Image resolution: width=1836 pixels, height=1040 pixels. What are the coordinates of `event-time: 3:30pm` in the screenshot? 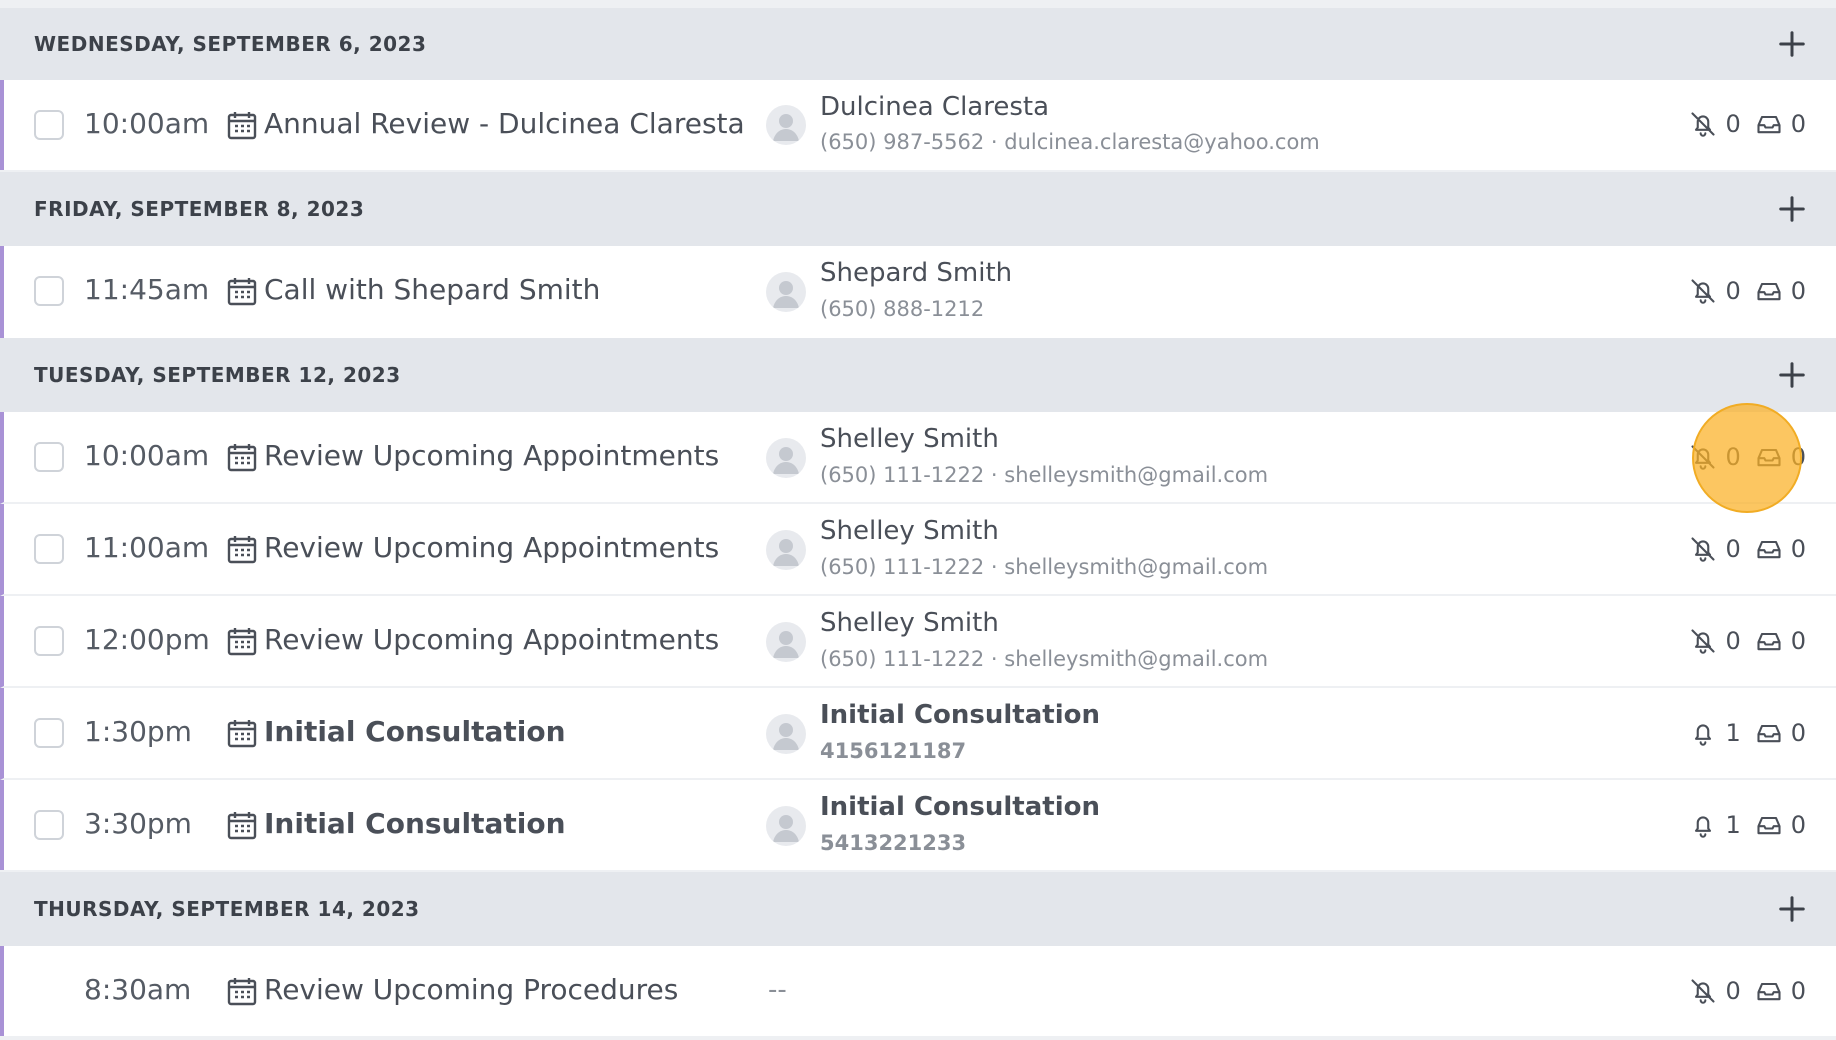 It's located at (138, 823).